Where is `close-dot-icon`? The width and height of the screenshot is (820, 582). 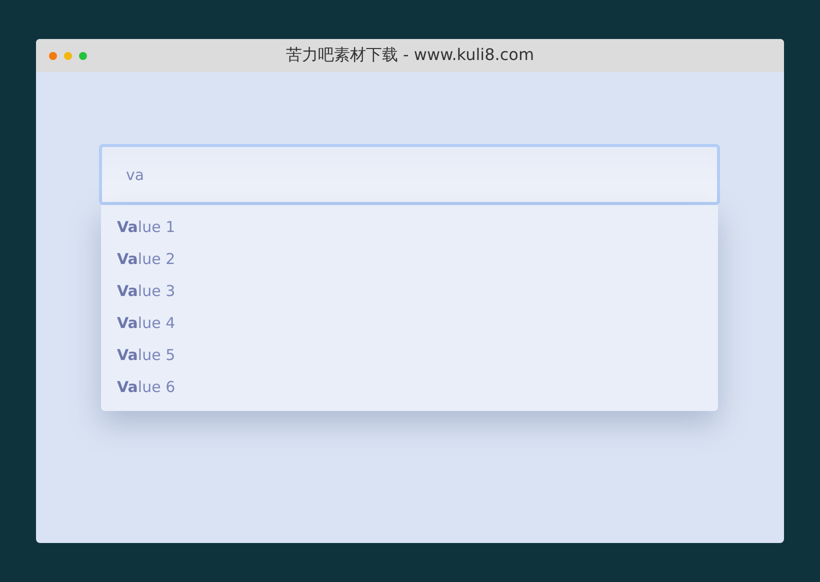 close-dot-icon is located at coordinates (53, 56).